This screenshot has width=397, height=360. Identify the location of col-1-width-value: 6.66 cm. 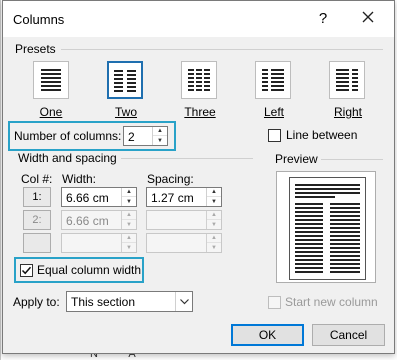
(87, 198).